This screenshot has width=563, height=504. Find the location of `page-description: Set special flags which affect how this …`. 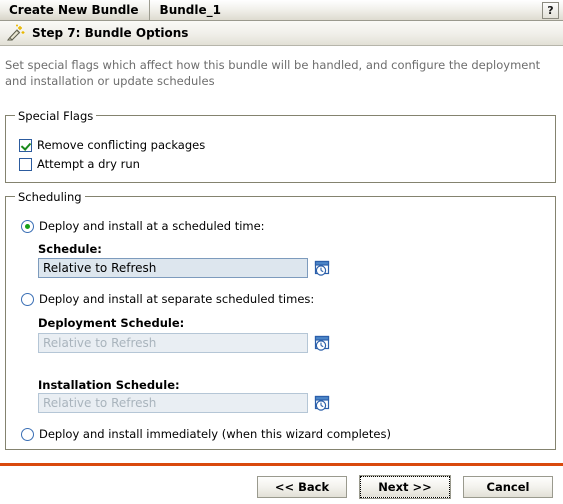

page-description: Set special flags which affect how this … is located at coordinates (273, 73).